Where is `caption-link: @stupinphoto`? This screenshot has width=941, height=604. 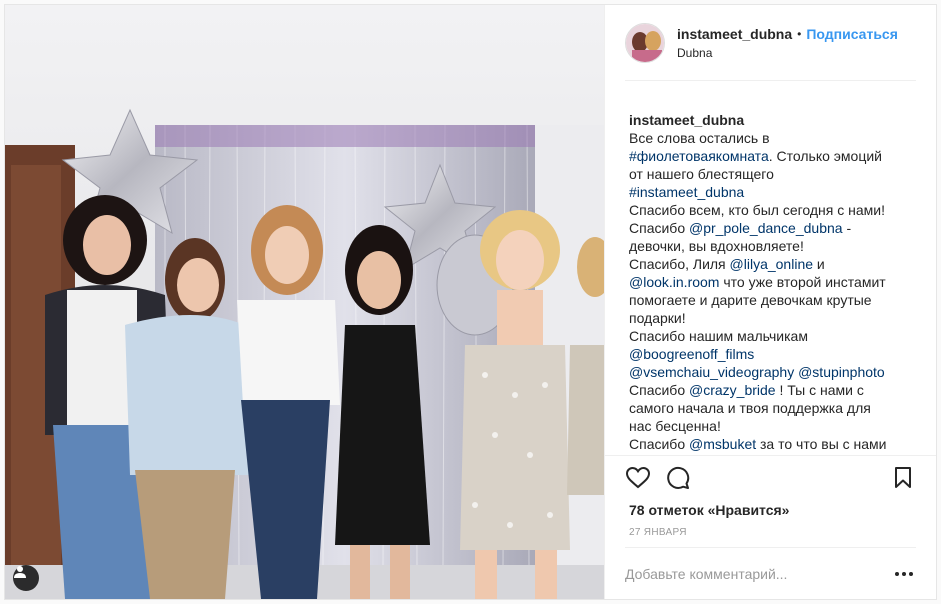 caption-link: @stupinphoto is located at coordinates (841, 372).